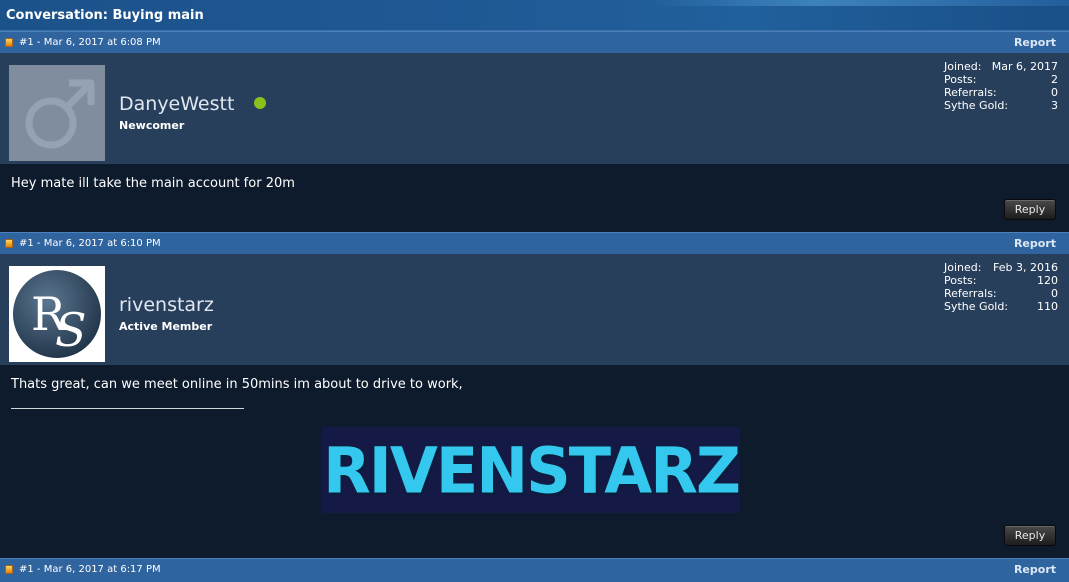 This screenshot has width=1069, height=582. I want to click on stat-sythe-gold: Sythe Gold: 3, so click(1001, 105).